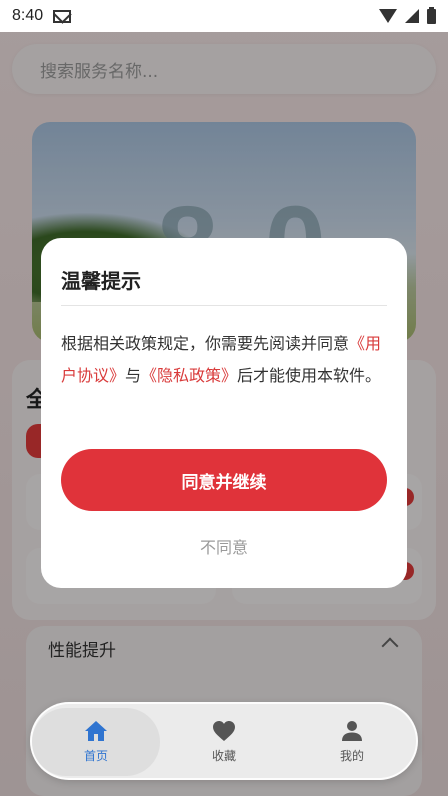 This screenshot has height=796, width=448. What do you see at coordinates (28, 15) in the screenshot?
I see `status-time: 8:40` at bounding box center [28, 15].